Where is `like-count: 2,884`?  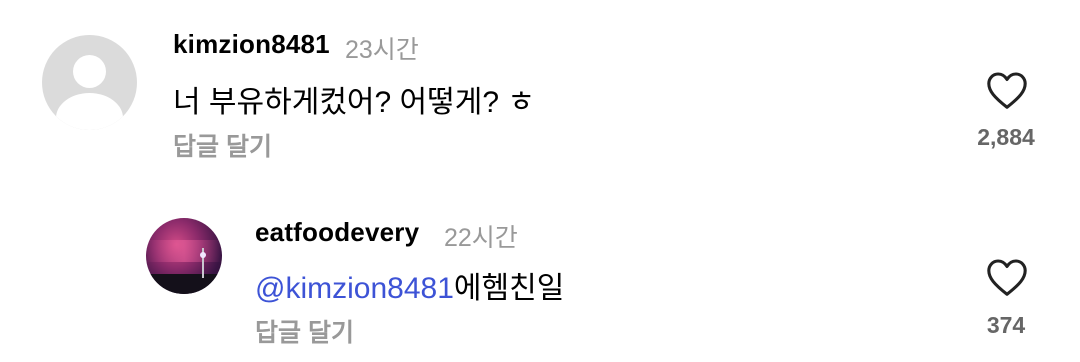
like-count: 2,884 is located at coordinates (1006, 137).